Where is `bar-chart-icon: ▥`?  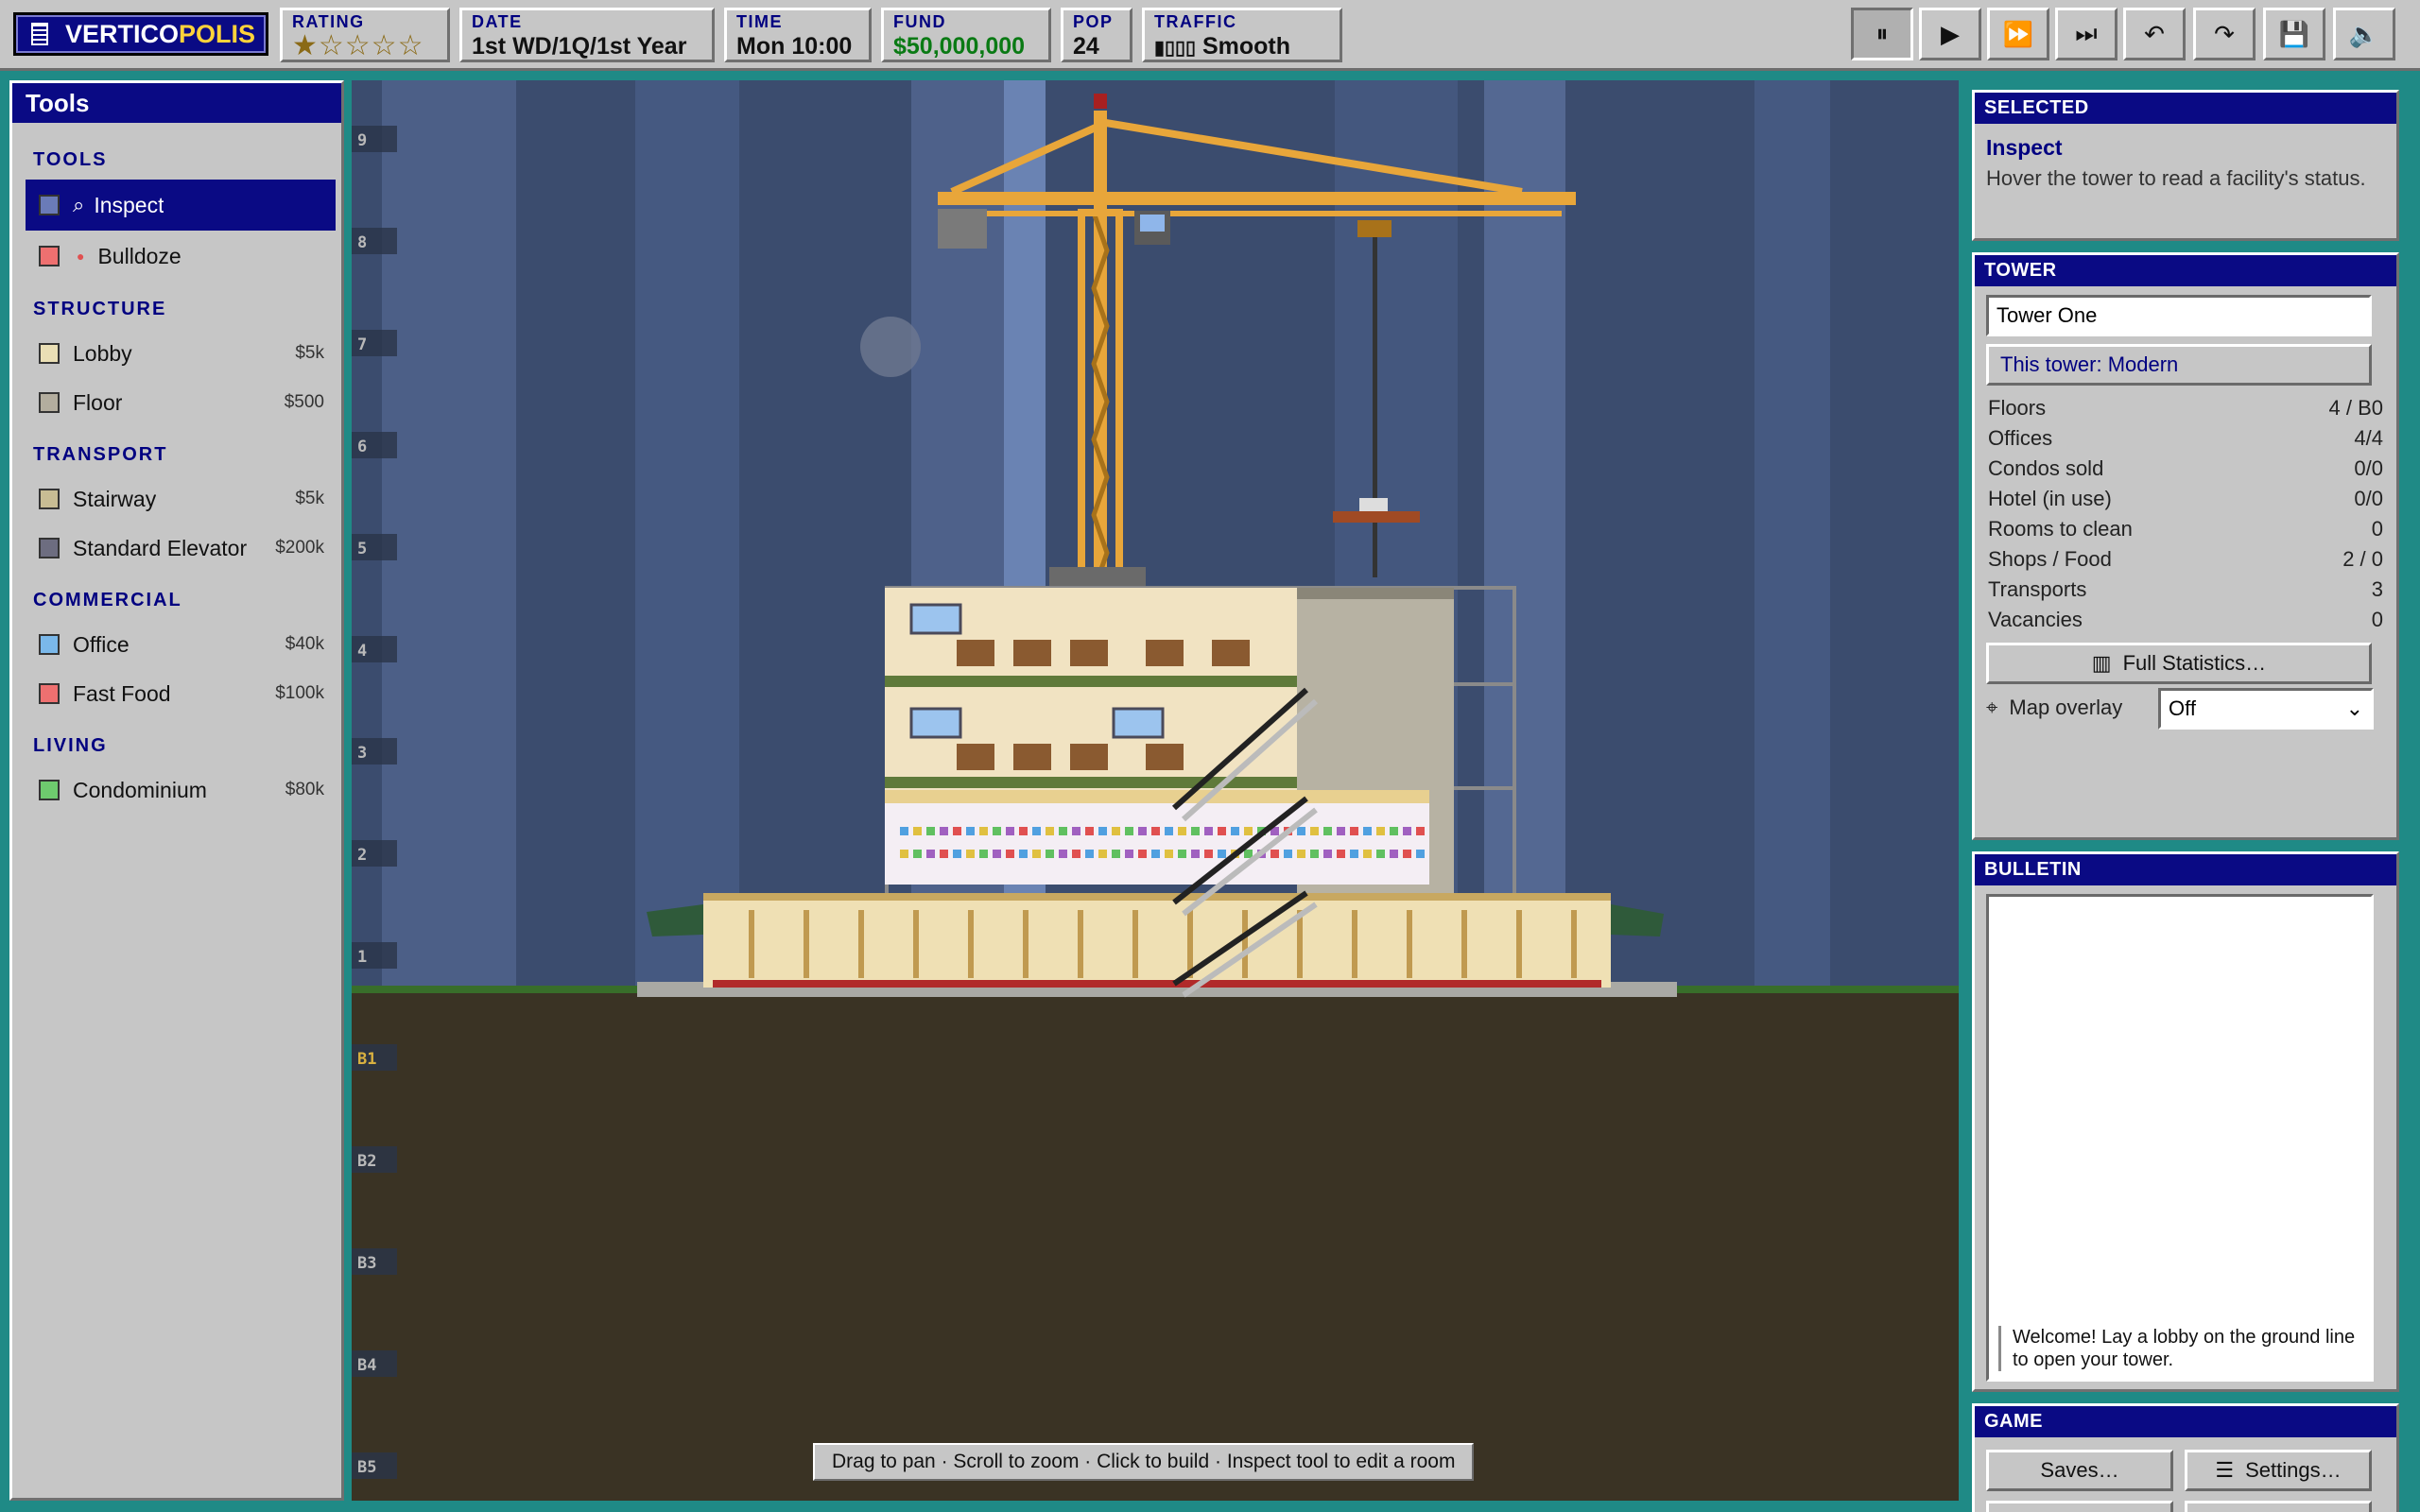
bar-chart-icon: ▥ is located at coordinates (2101, 663).